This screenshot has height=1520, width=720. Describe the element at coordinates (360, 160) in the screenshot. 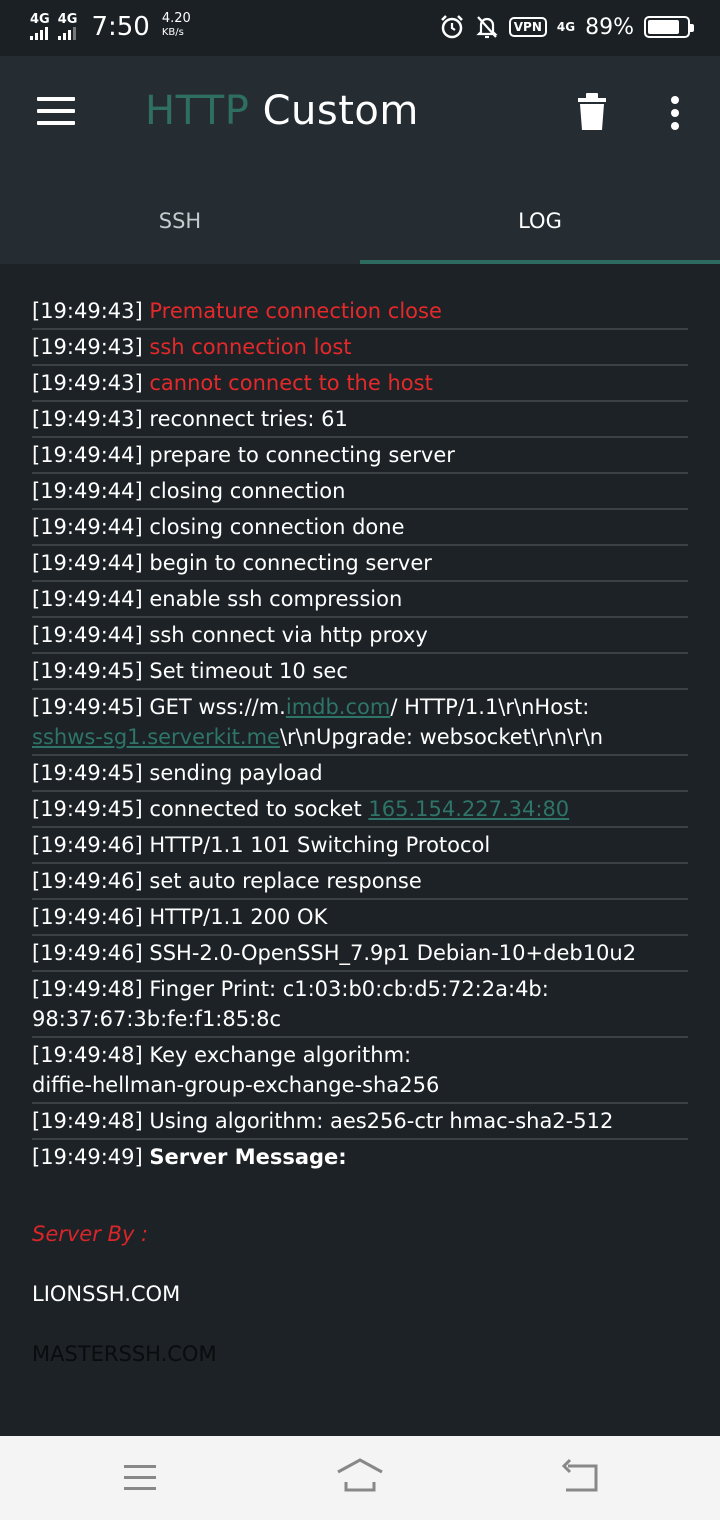

I see `app-bar: HTTP Custom SSH LOG` at that location.